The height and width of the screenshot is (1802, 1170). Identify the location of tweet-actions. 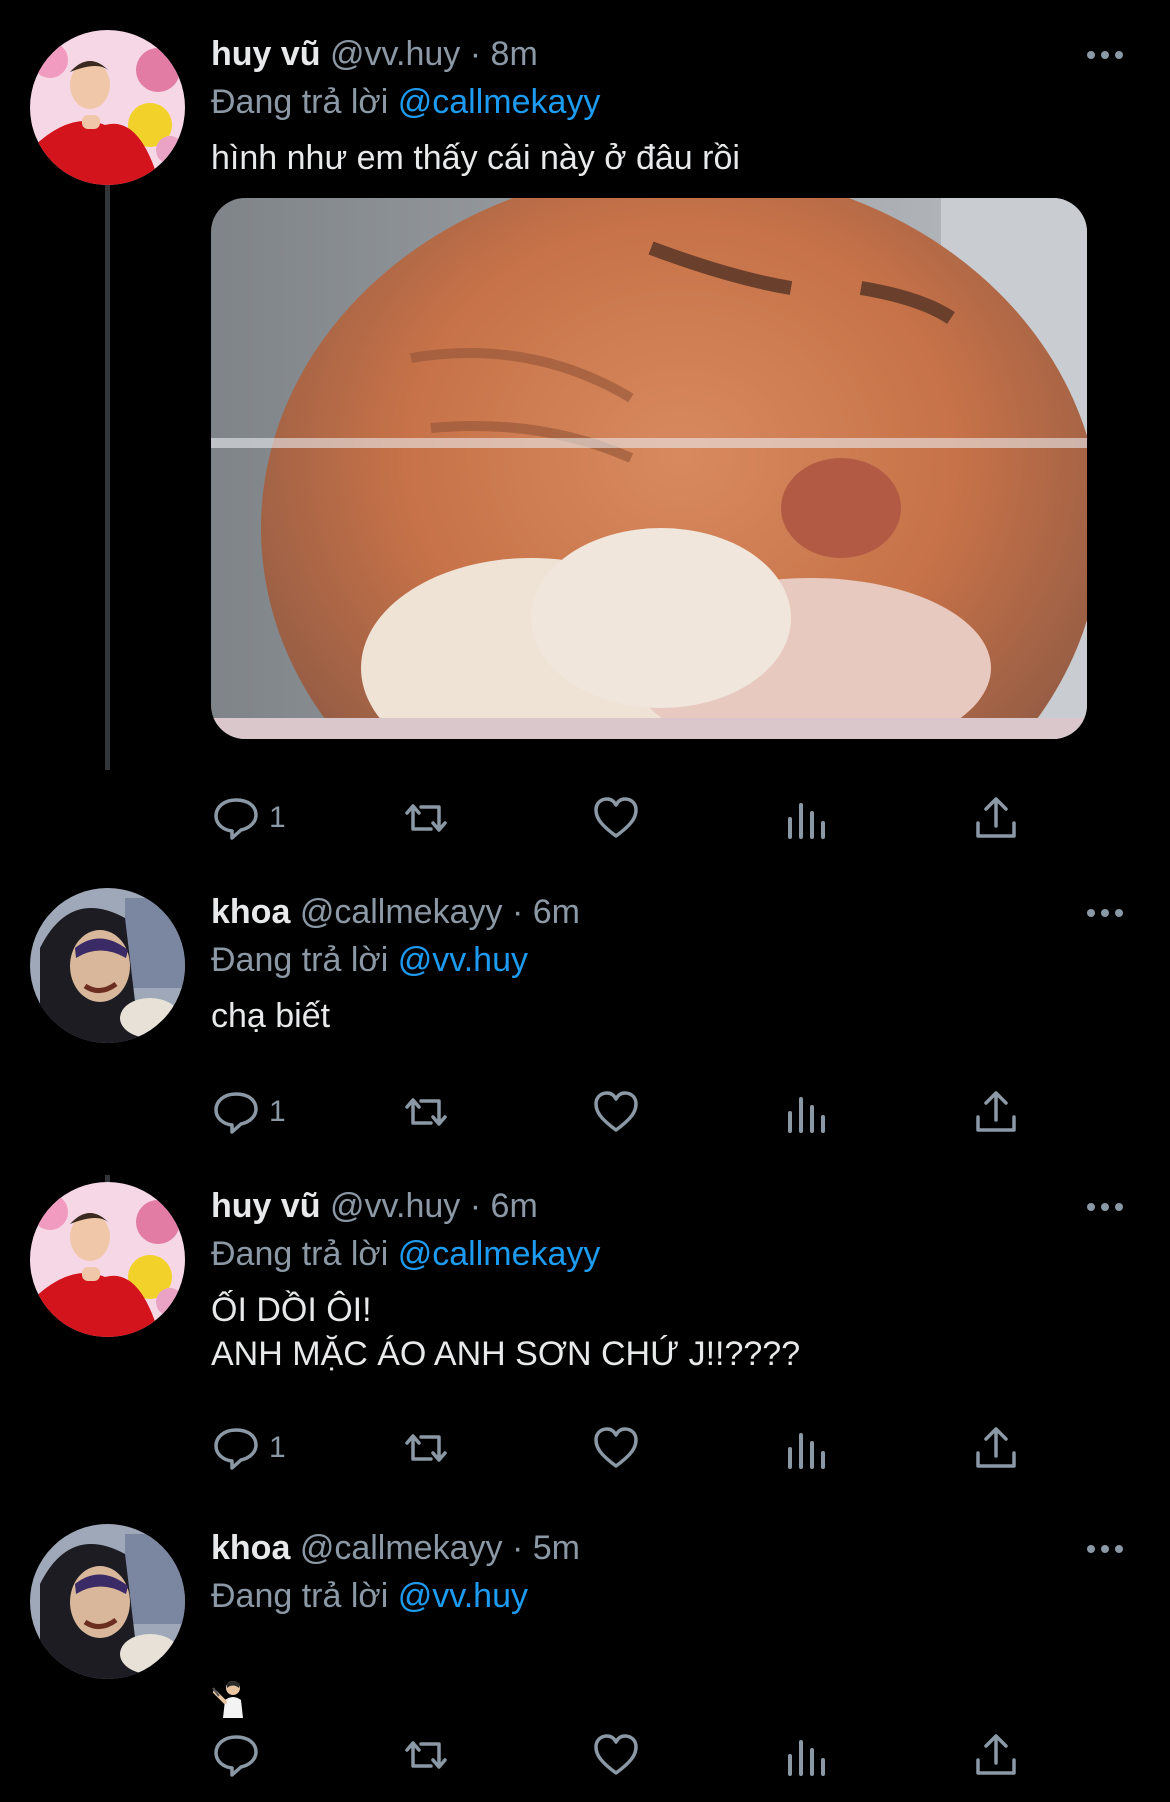
(651, 1755).